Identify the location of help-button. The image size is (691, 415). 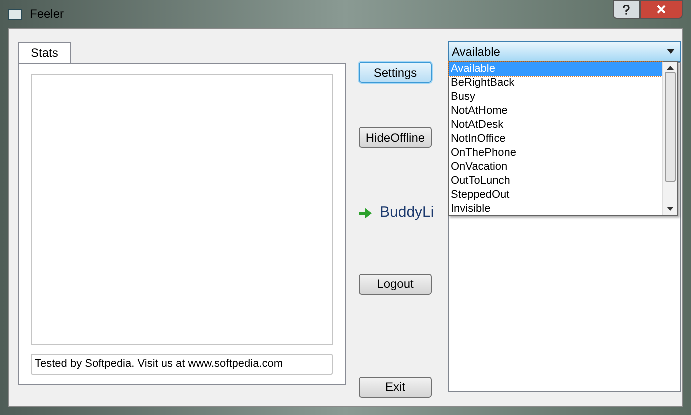
(626, 9).